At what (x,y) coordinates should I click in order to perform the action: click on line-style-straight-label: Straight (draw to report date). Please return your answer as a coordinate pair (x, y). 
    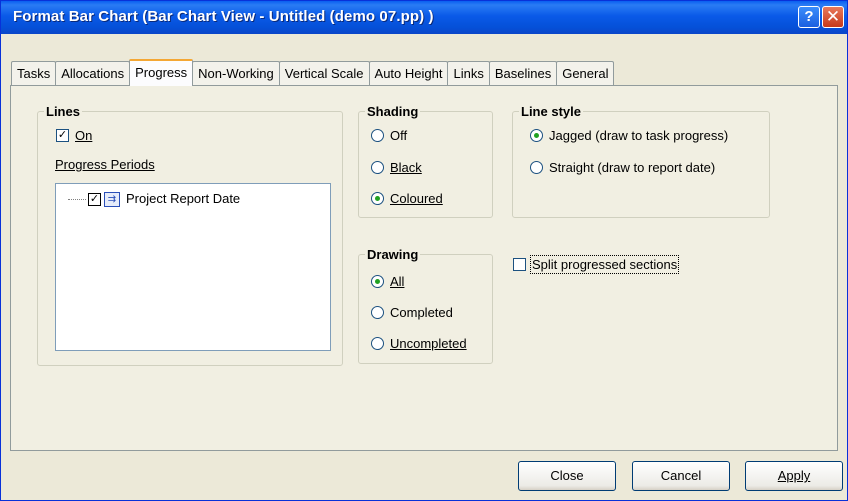
    Looking at the image, I should click on (632, 167).